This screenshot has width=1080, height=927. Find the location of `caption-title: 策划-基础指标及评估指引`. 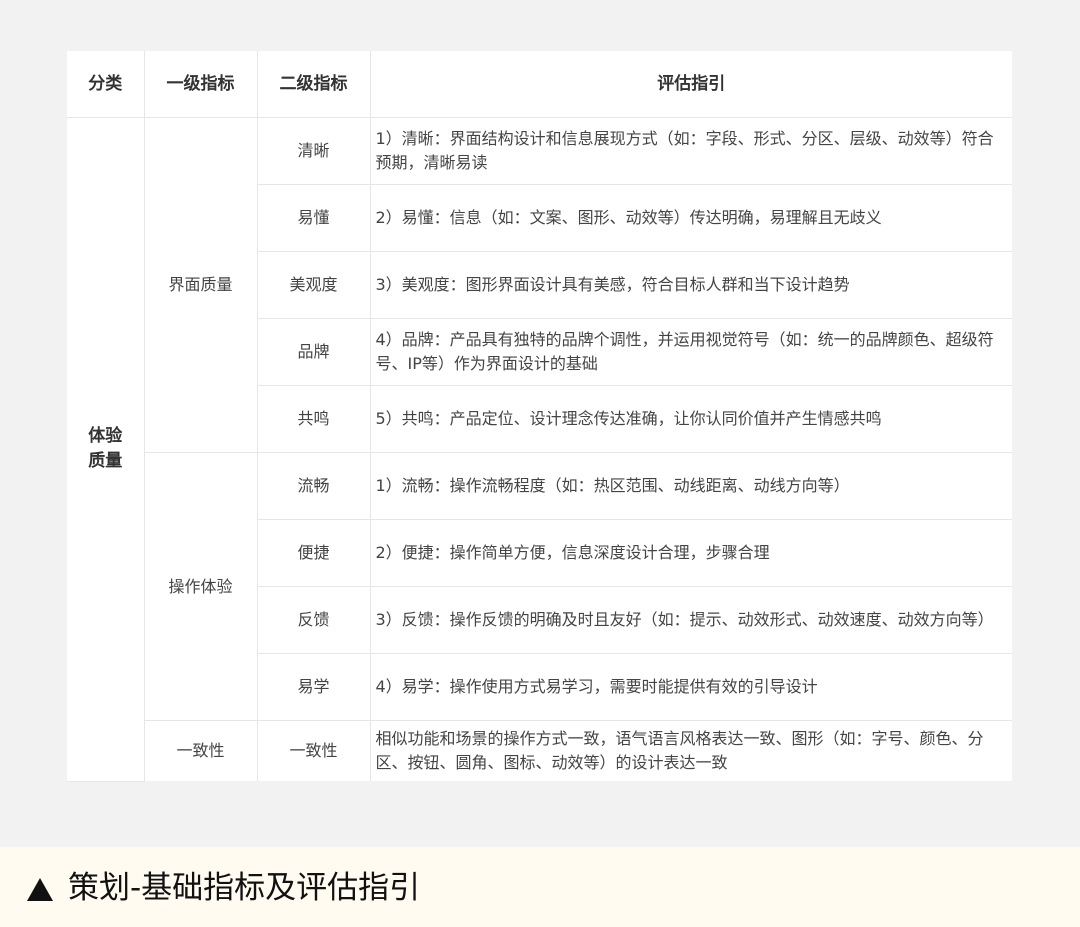

caption-title: 策划-基础指标及评估指引 is located at coordinates (244, 888).